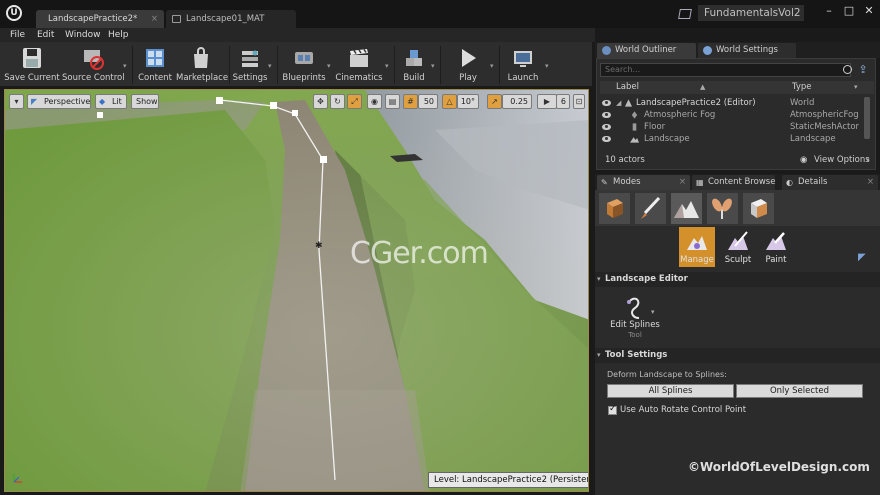  Describe the element at coordinates (45, 35) in the screenshot. I see `menu-edit: Edit` at that location.